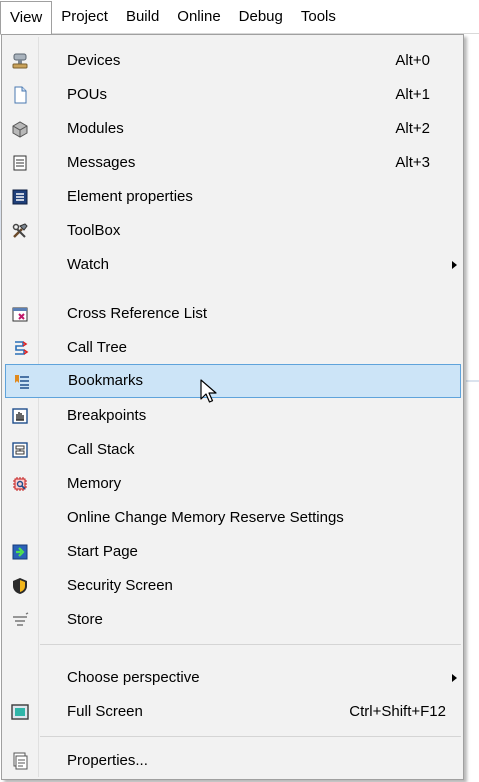 The height and width of the screenshot is (782, 479). I want to click on element-properties-icon, so click(20, 197).